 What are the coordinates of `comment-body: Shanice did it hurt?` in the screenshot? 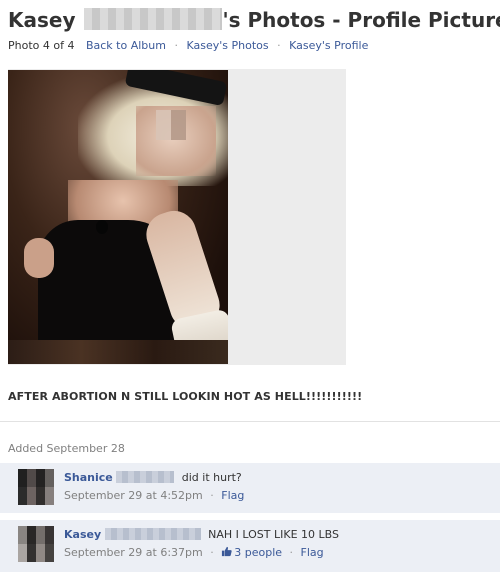 It's located at (153, 478).